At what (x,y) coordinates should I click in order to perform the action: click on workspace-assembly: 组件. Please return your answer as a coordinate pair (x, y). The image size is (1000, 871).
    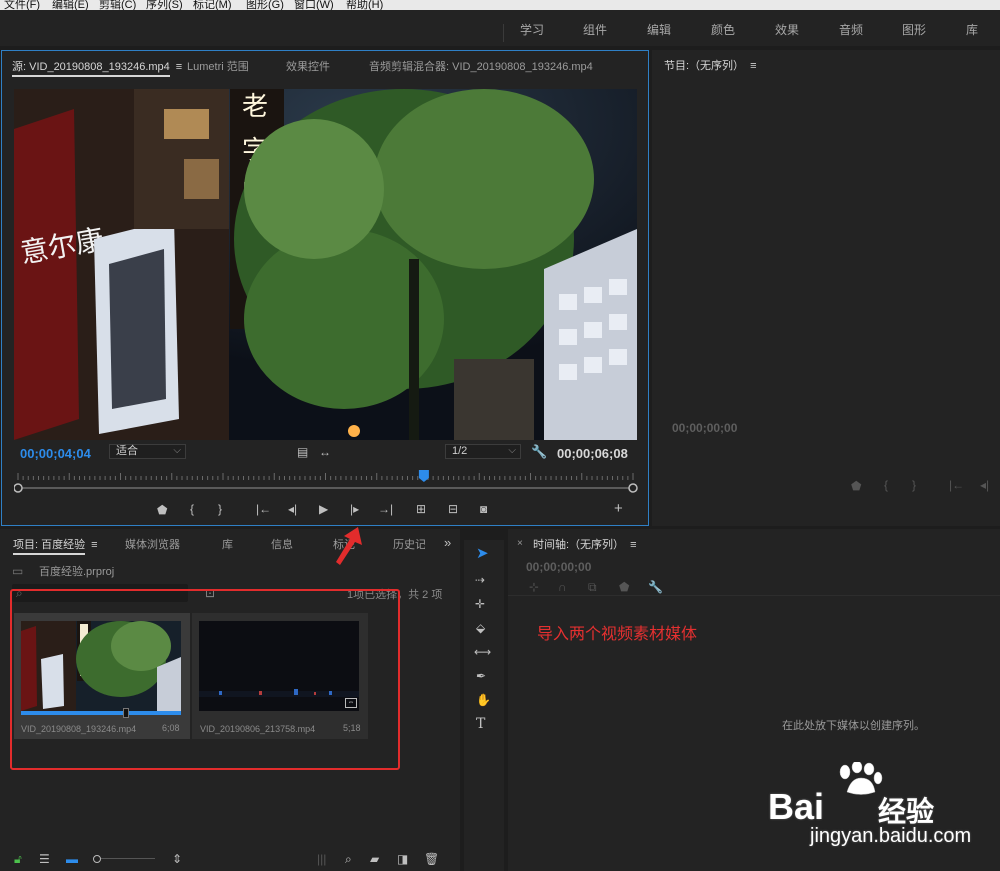
    Looking at the image, I should click on (595, 29).